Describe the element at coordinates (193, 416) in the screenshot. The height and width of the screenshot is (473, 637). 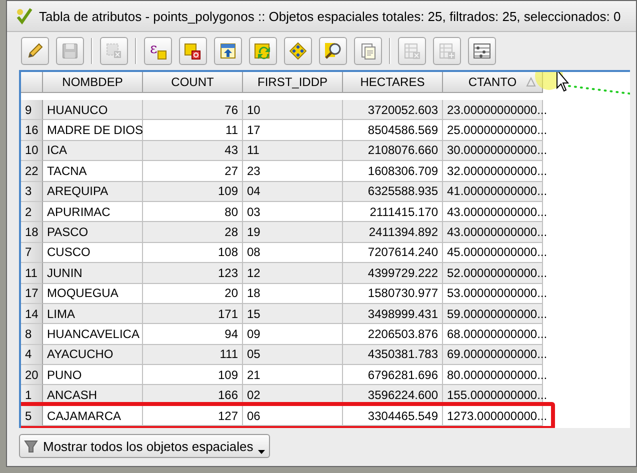
I see `table-cell: 127` at that location.